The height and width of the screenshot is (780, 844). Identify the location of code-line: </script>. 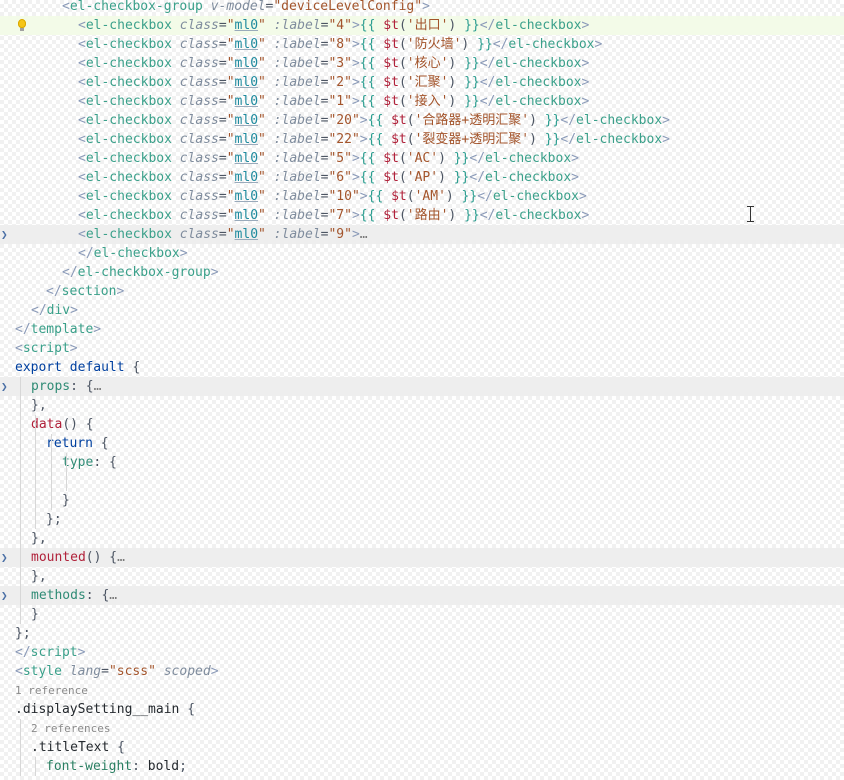
(422, 652).